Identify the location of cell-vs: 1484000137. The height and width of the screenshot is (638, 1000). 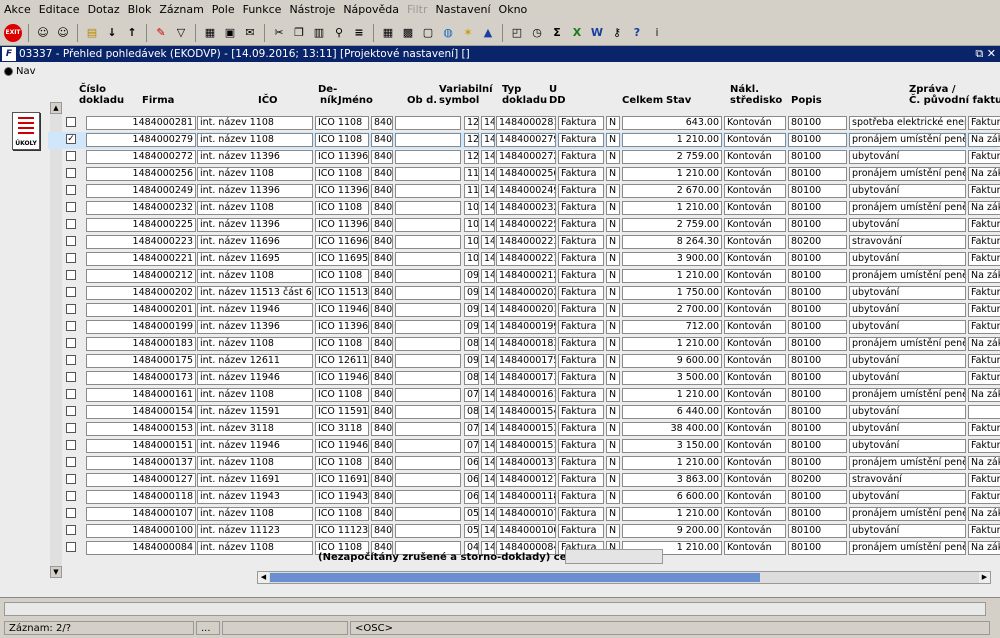
(526, 463).